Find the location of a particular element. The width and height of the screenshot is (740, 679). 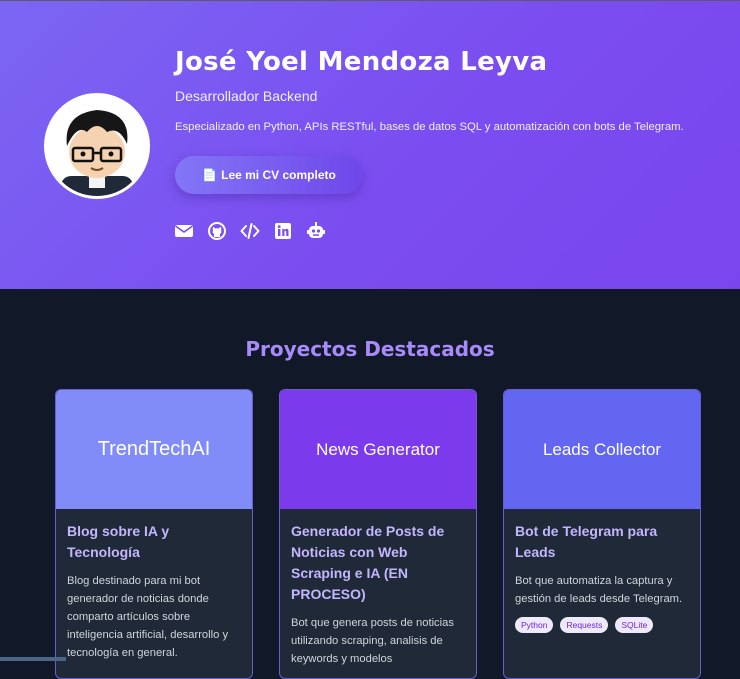

project-title: Bot de Telegram para Leads is located at coordinates (586, 541).